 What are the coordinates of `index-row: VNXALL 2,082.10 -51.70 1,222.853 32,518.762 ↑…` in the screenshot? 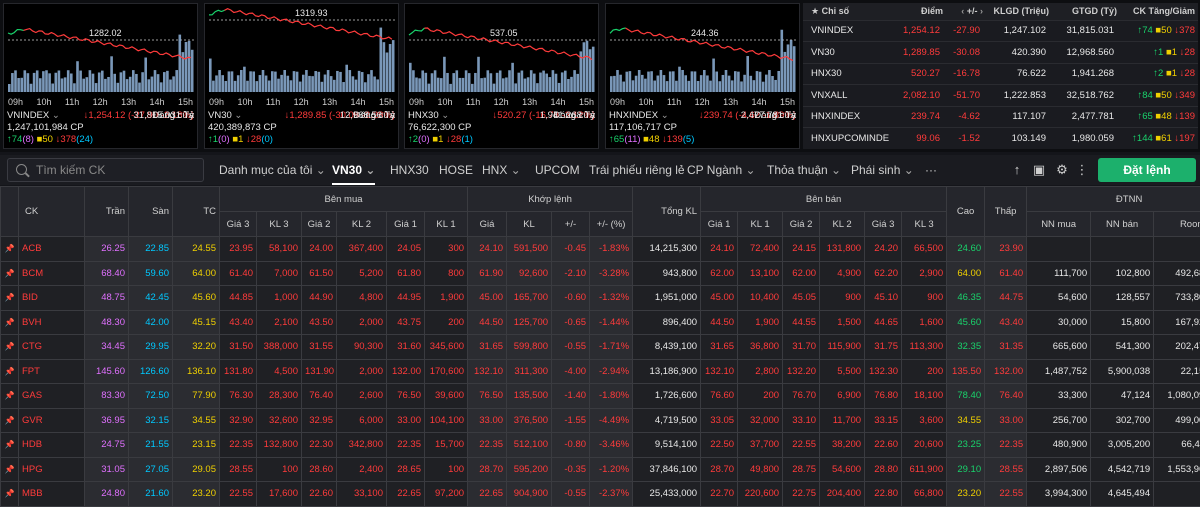 It's located at (1000, 95).